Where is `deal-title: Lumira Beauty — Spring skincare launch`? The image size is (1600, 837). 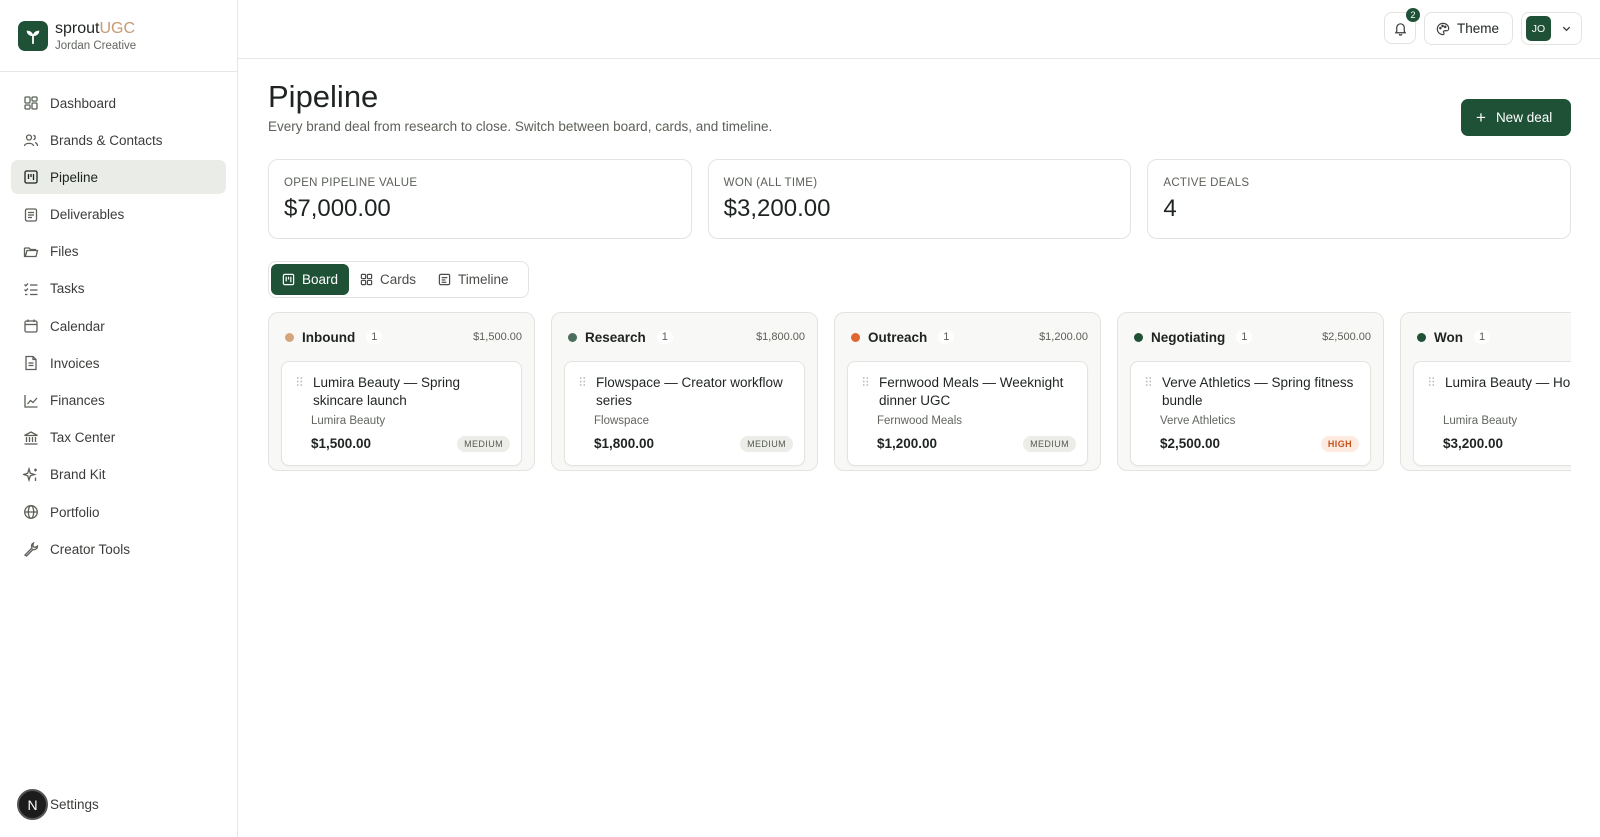 deal-title: Lumira Beauty — Spring skincare launch is located at coordinates (387, 391).